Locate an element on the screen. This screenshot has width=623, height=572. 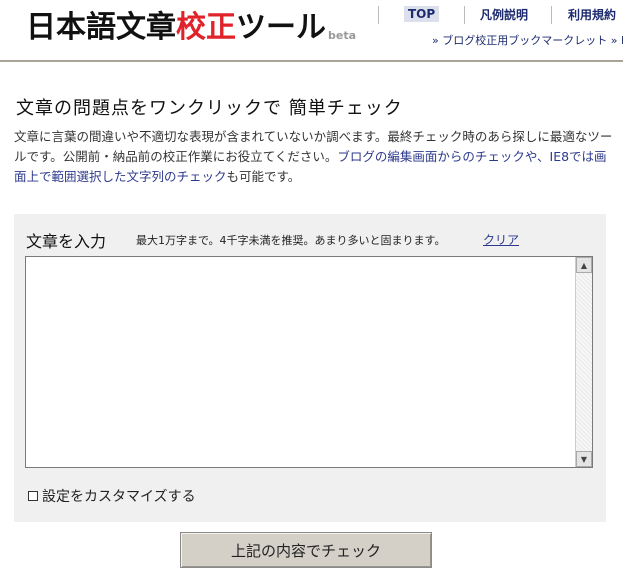
bookmarklet-link: » ブログ校正用ブックマークレット » IE is located at coordinates (527, 40).